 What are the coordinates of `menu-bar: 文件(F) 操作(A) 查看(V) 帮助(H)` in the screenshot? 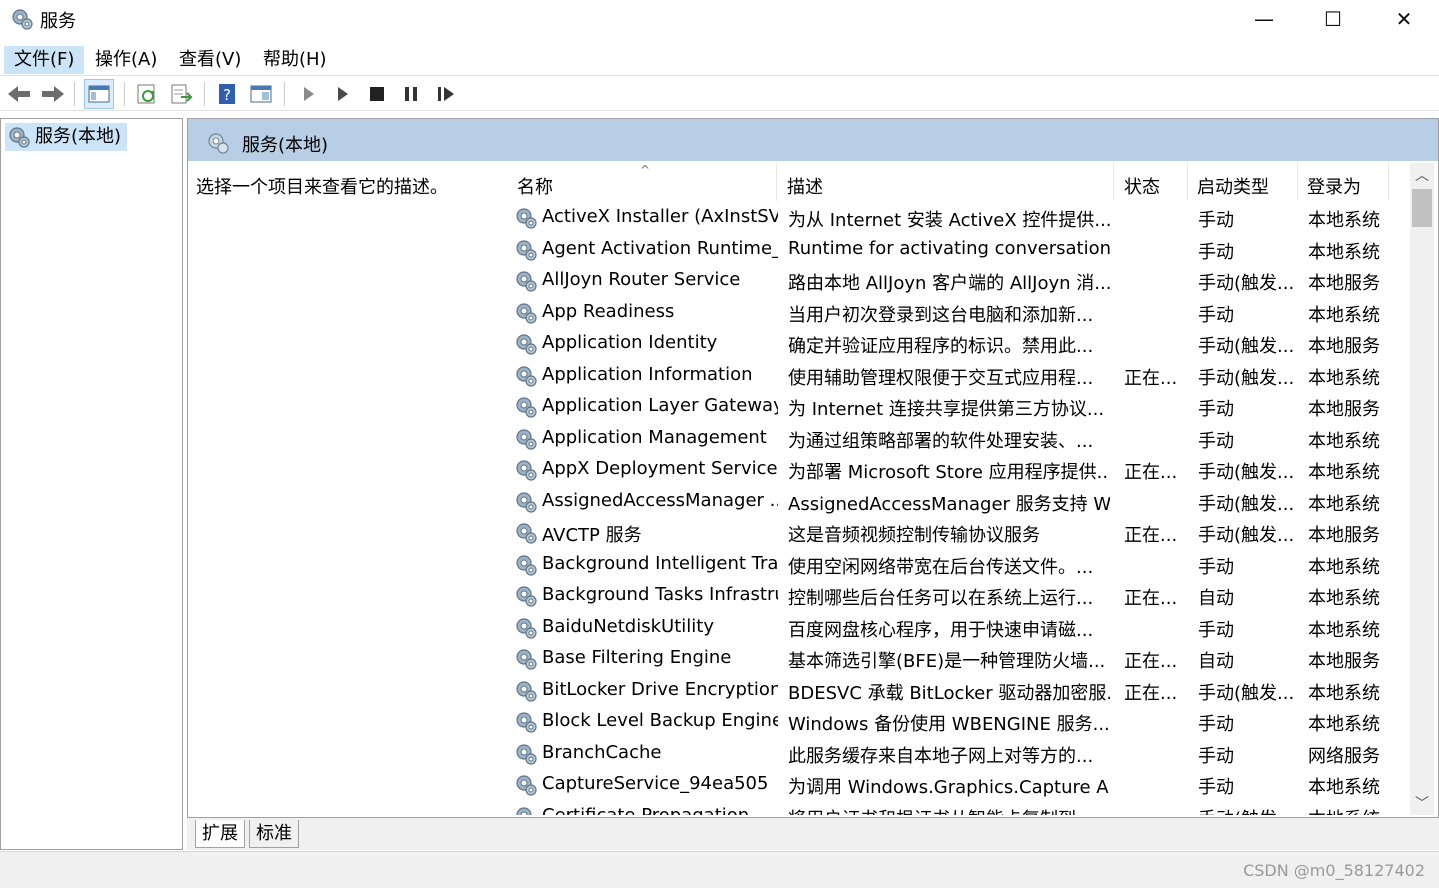 It's located at (719, 58).